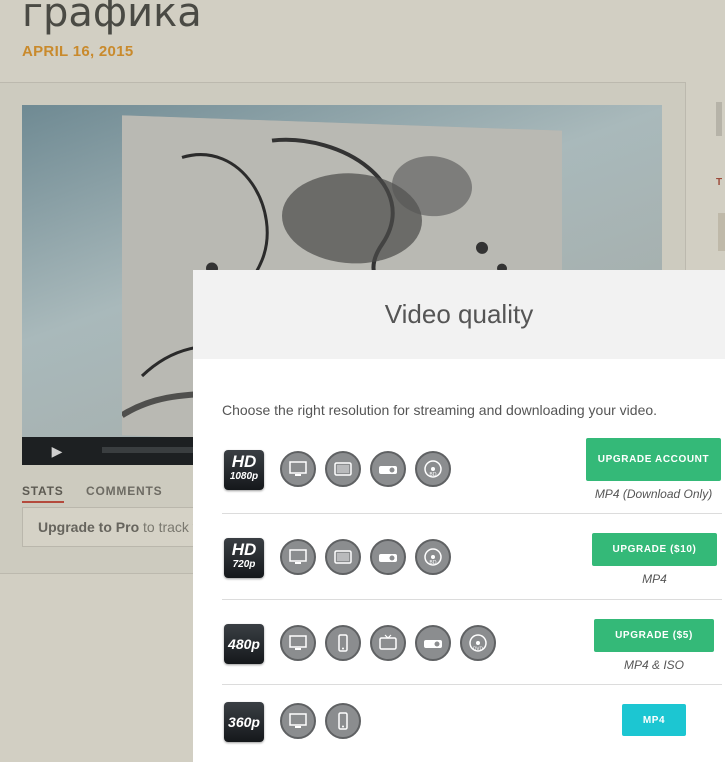  Describe the element at coordinates (169, 527) in the screenshot. I see `upgrade-pro-text: to track v` at that location.